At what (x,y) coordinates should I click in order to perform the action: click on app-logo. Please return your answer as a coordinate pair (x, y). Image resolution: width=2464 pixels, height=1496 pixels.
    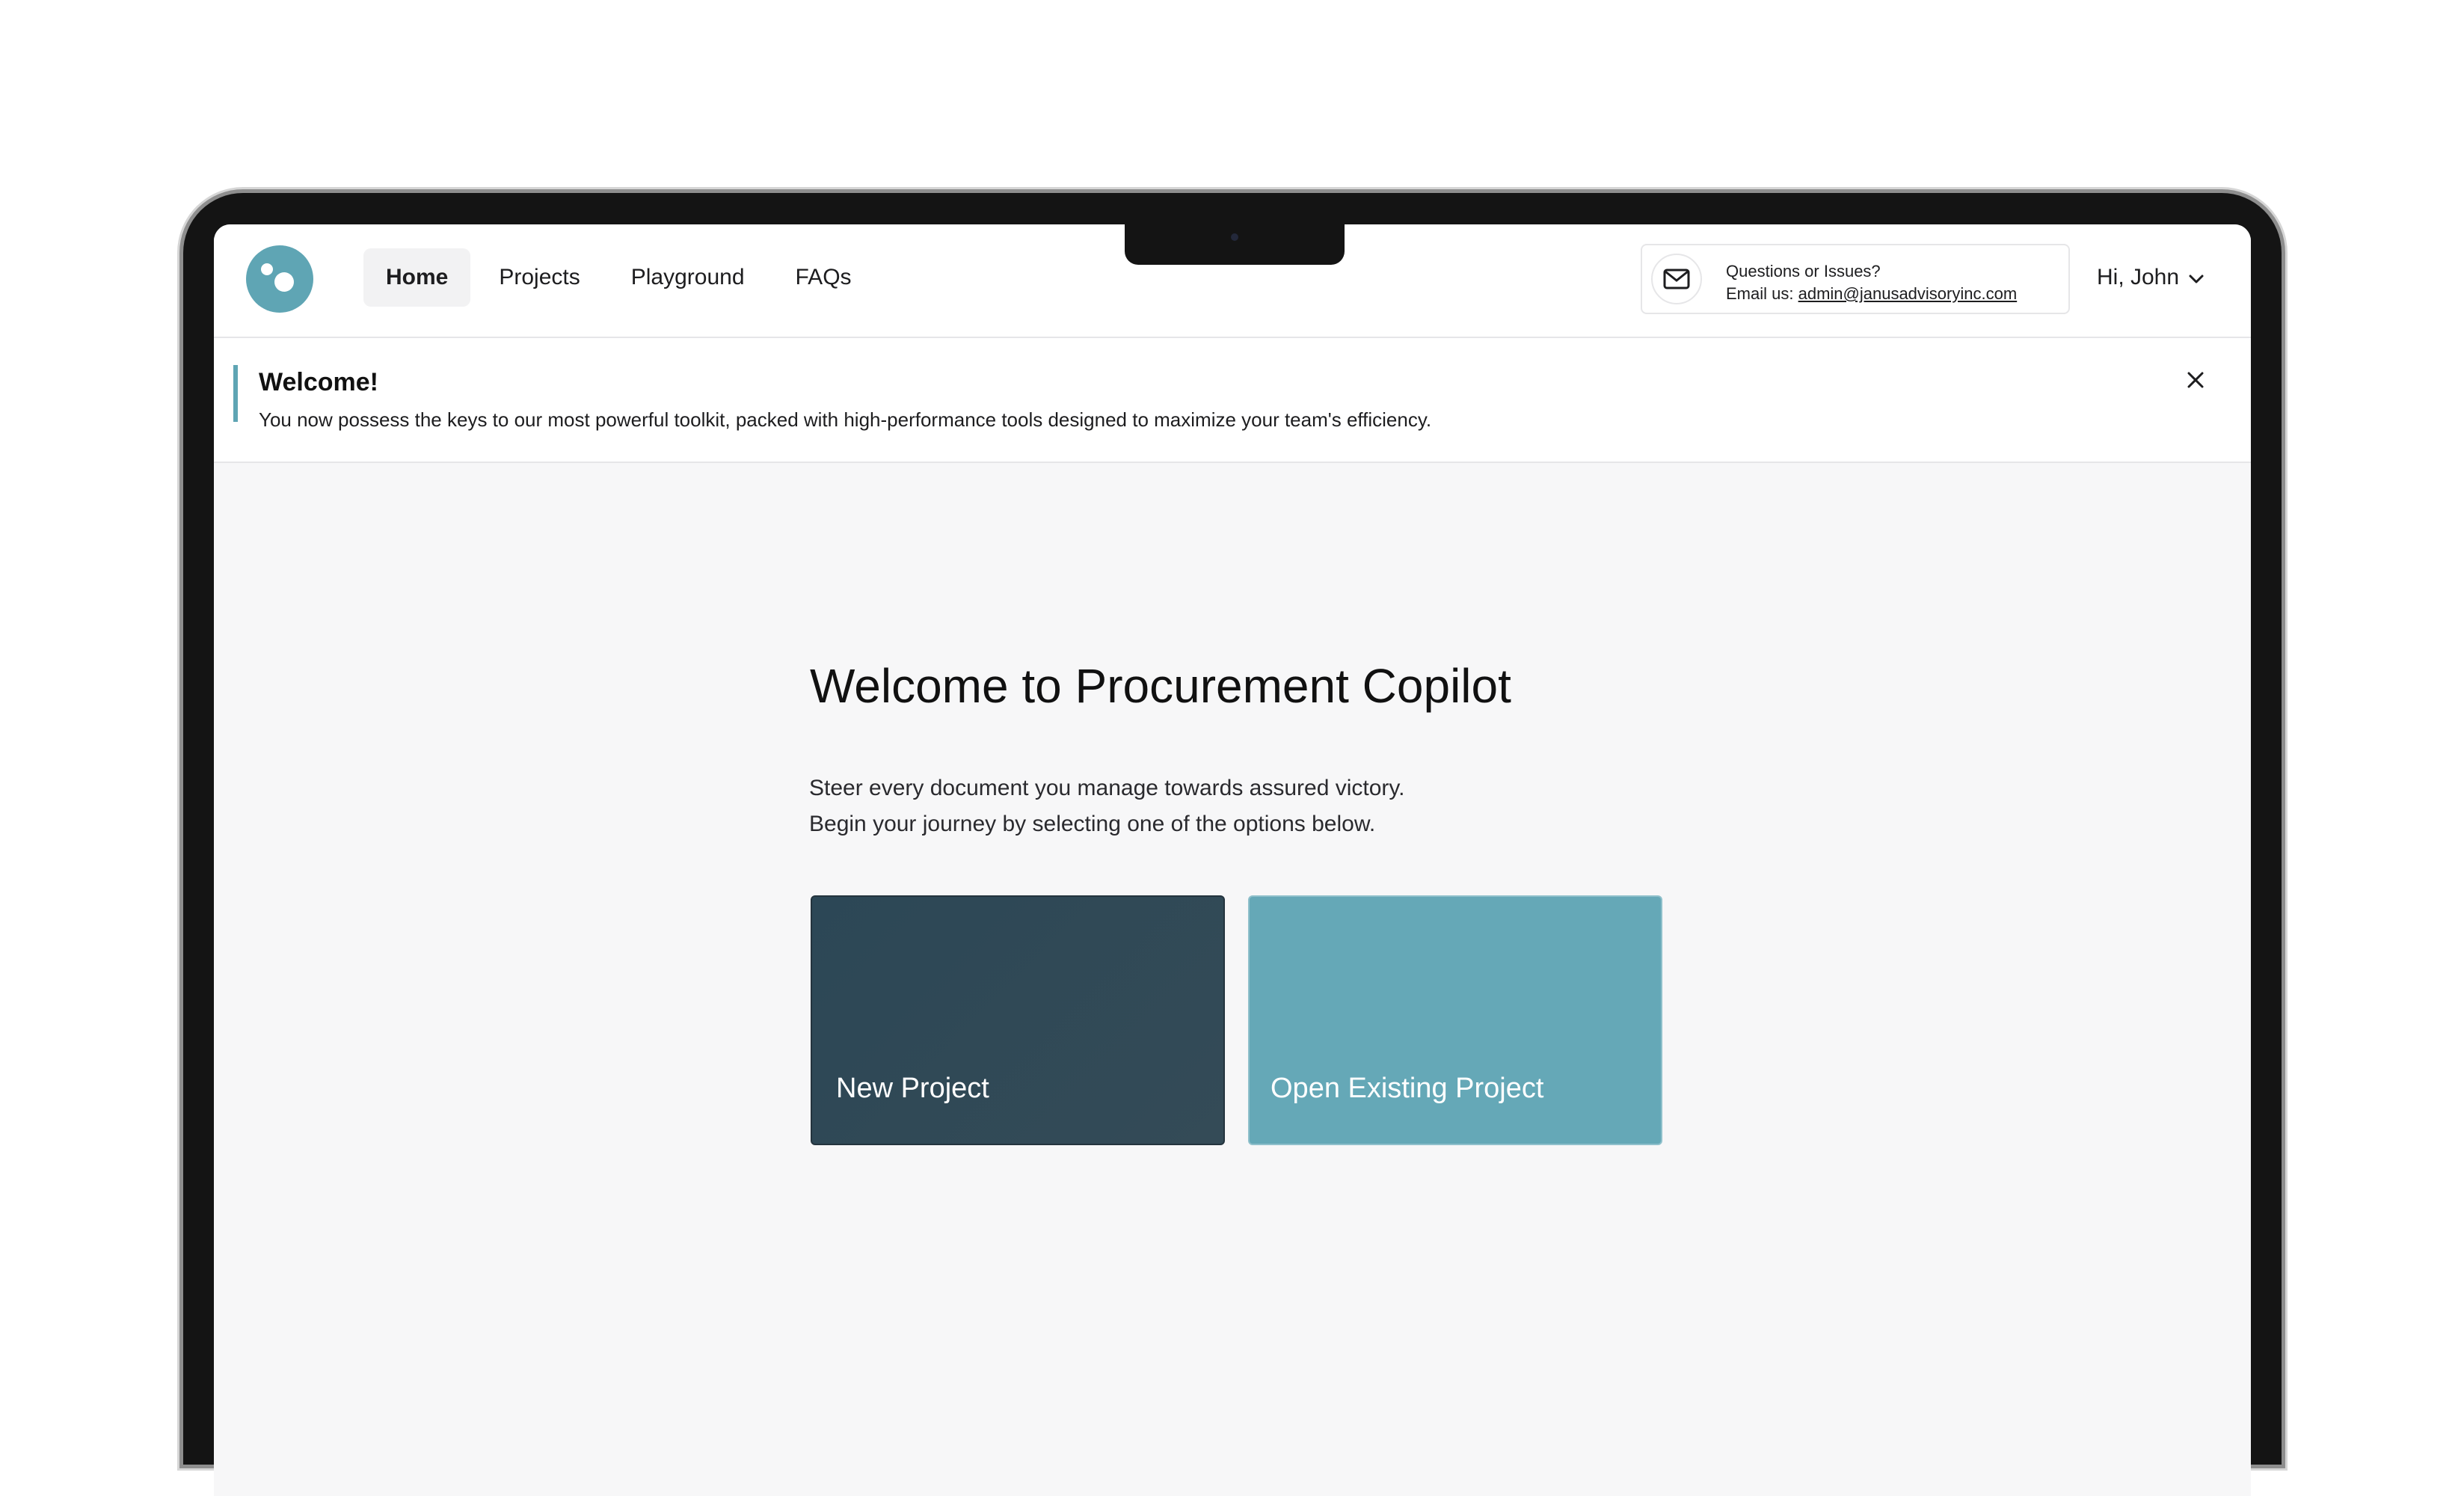
    Looking at the image, I should click on (279, 279).